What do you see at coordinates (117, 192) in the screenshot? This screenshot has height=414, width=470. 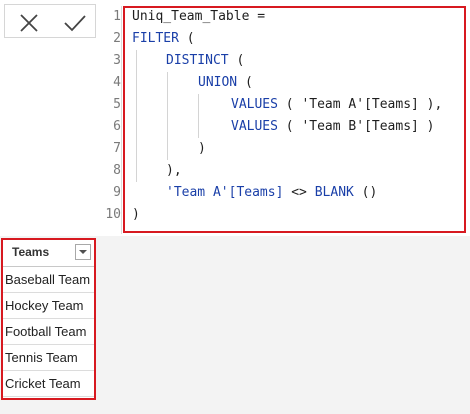 I see `line-number: 9` at bounding box center [117, 192].